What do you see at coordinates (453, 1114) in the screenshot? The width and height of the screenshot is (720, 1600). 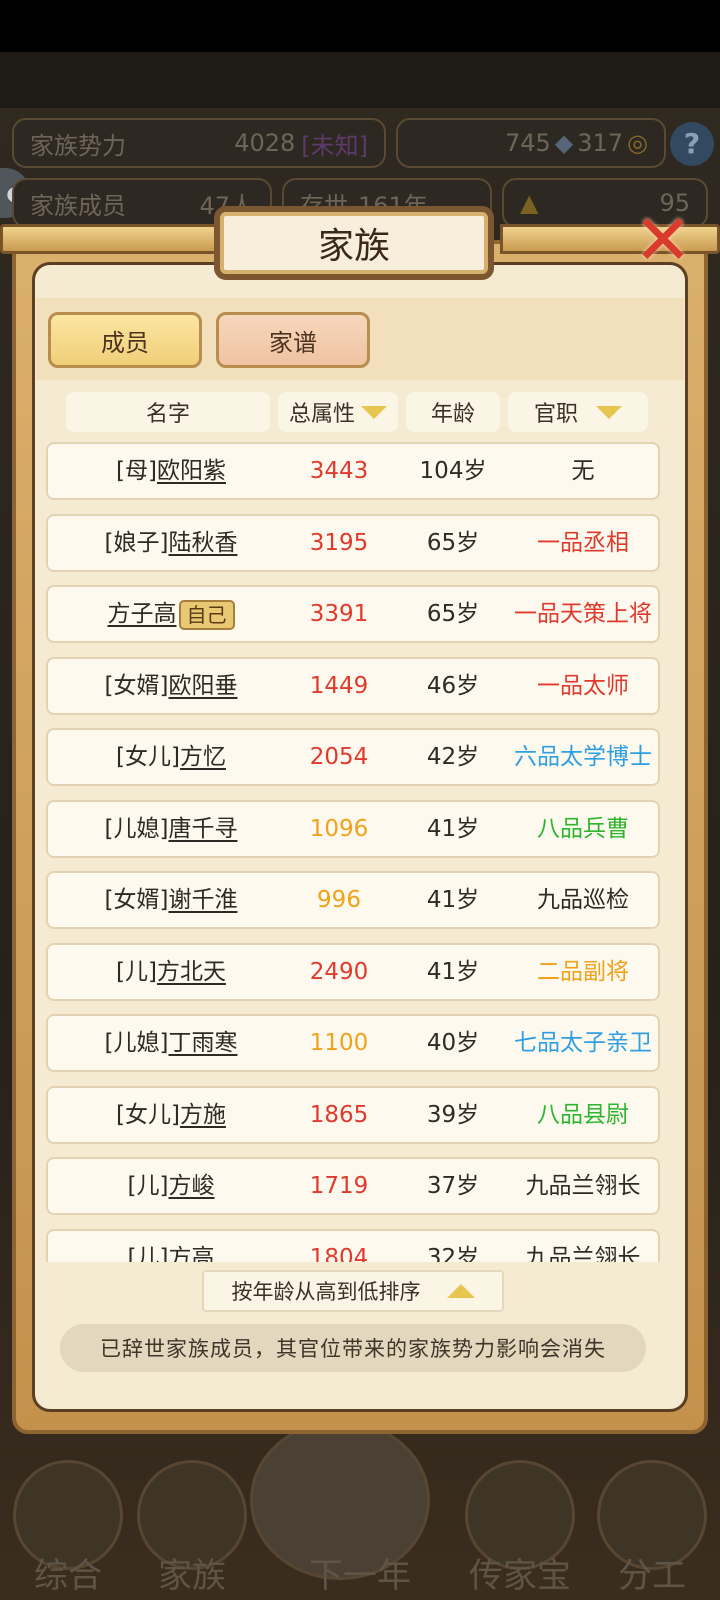 I see `member-age: 39岁` at bounding box center [453, 1114].